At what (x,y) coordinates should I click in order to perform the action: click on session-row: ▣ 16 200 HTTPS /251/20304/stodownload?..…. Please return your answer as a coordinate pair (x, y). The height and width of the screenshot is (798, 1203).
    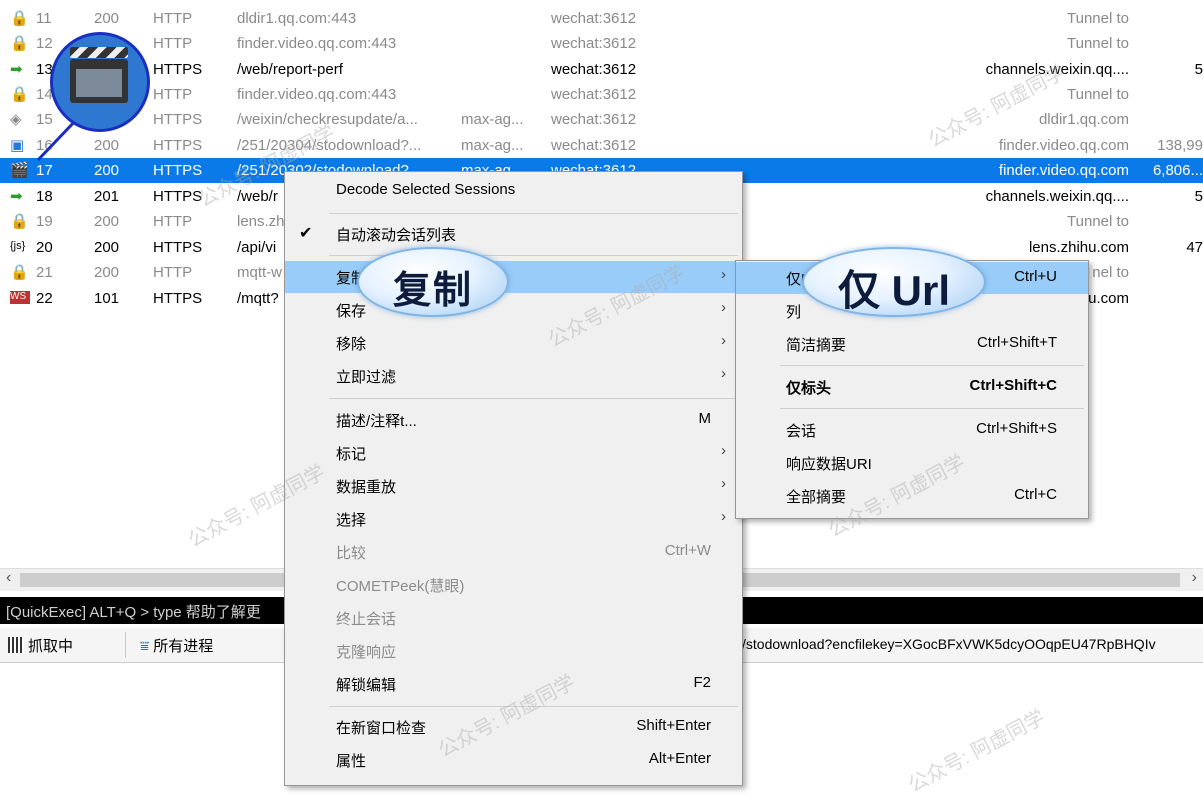
    Looking at the image, I should click on (601, 145).